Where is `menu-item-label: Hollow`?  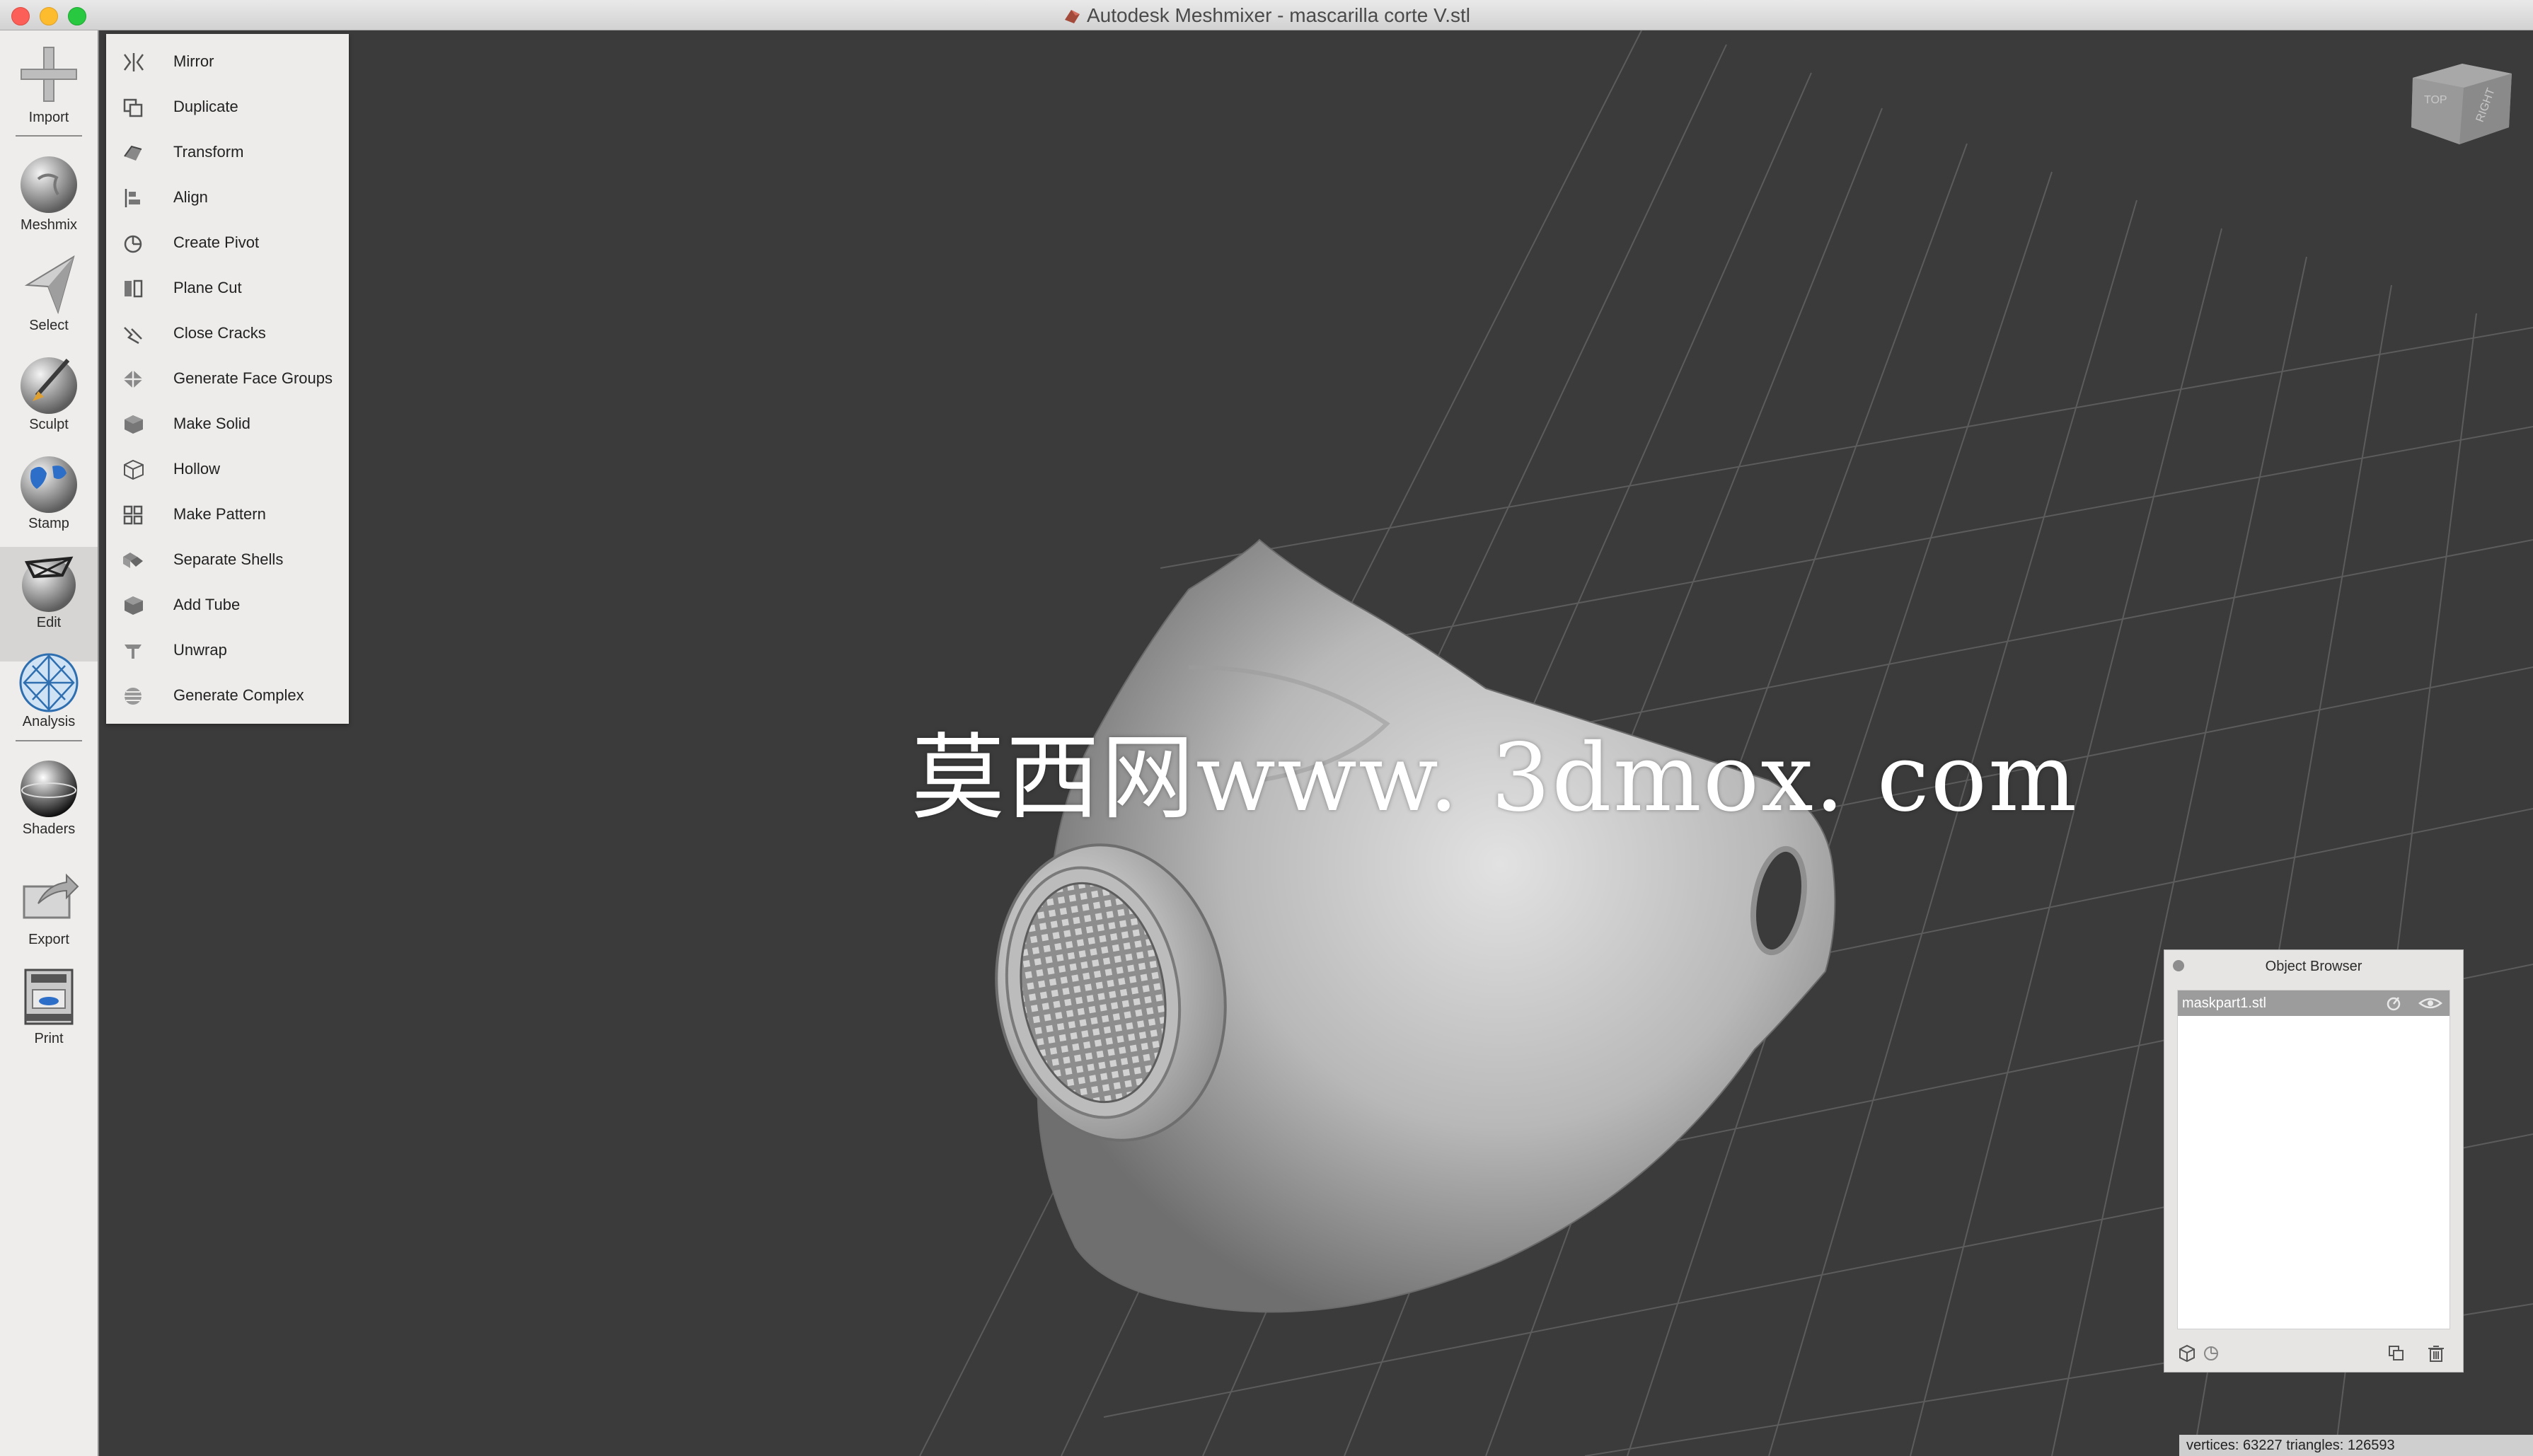 menu-item-label: Hollow is located at coordinates (197, 469).